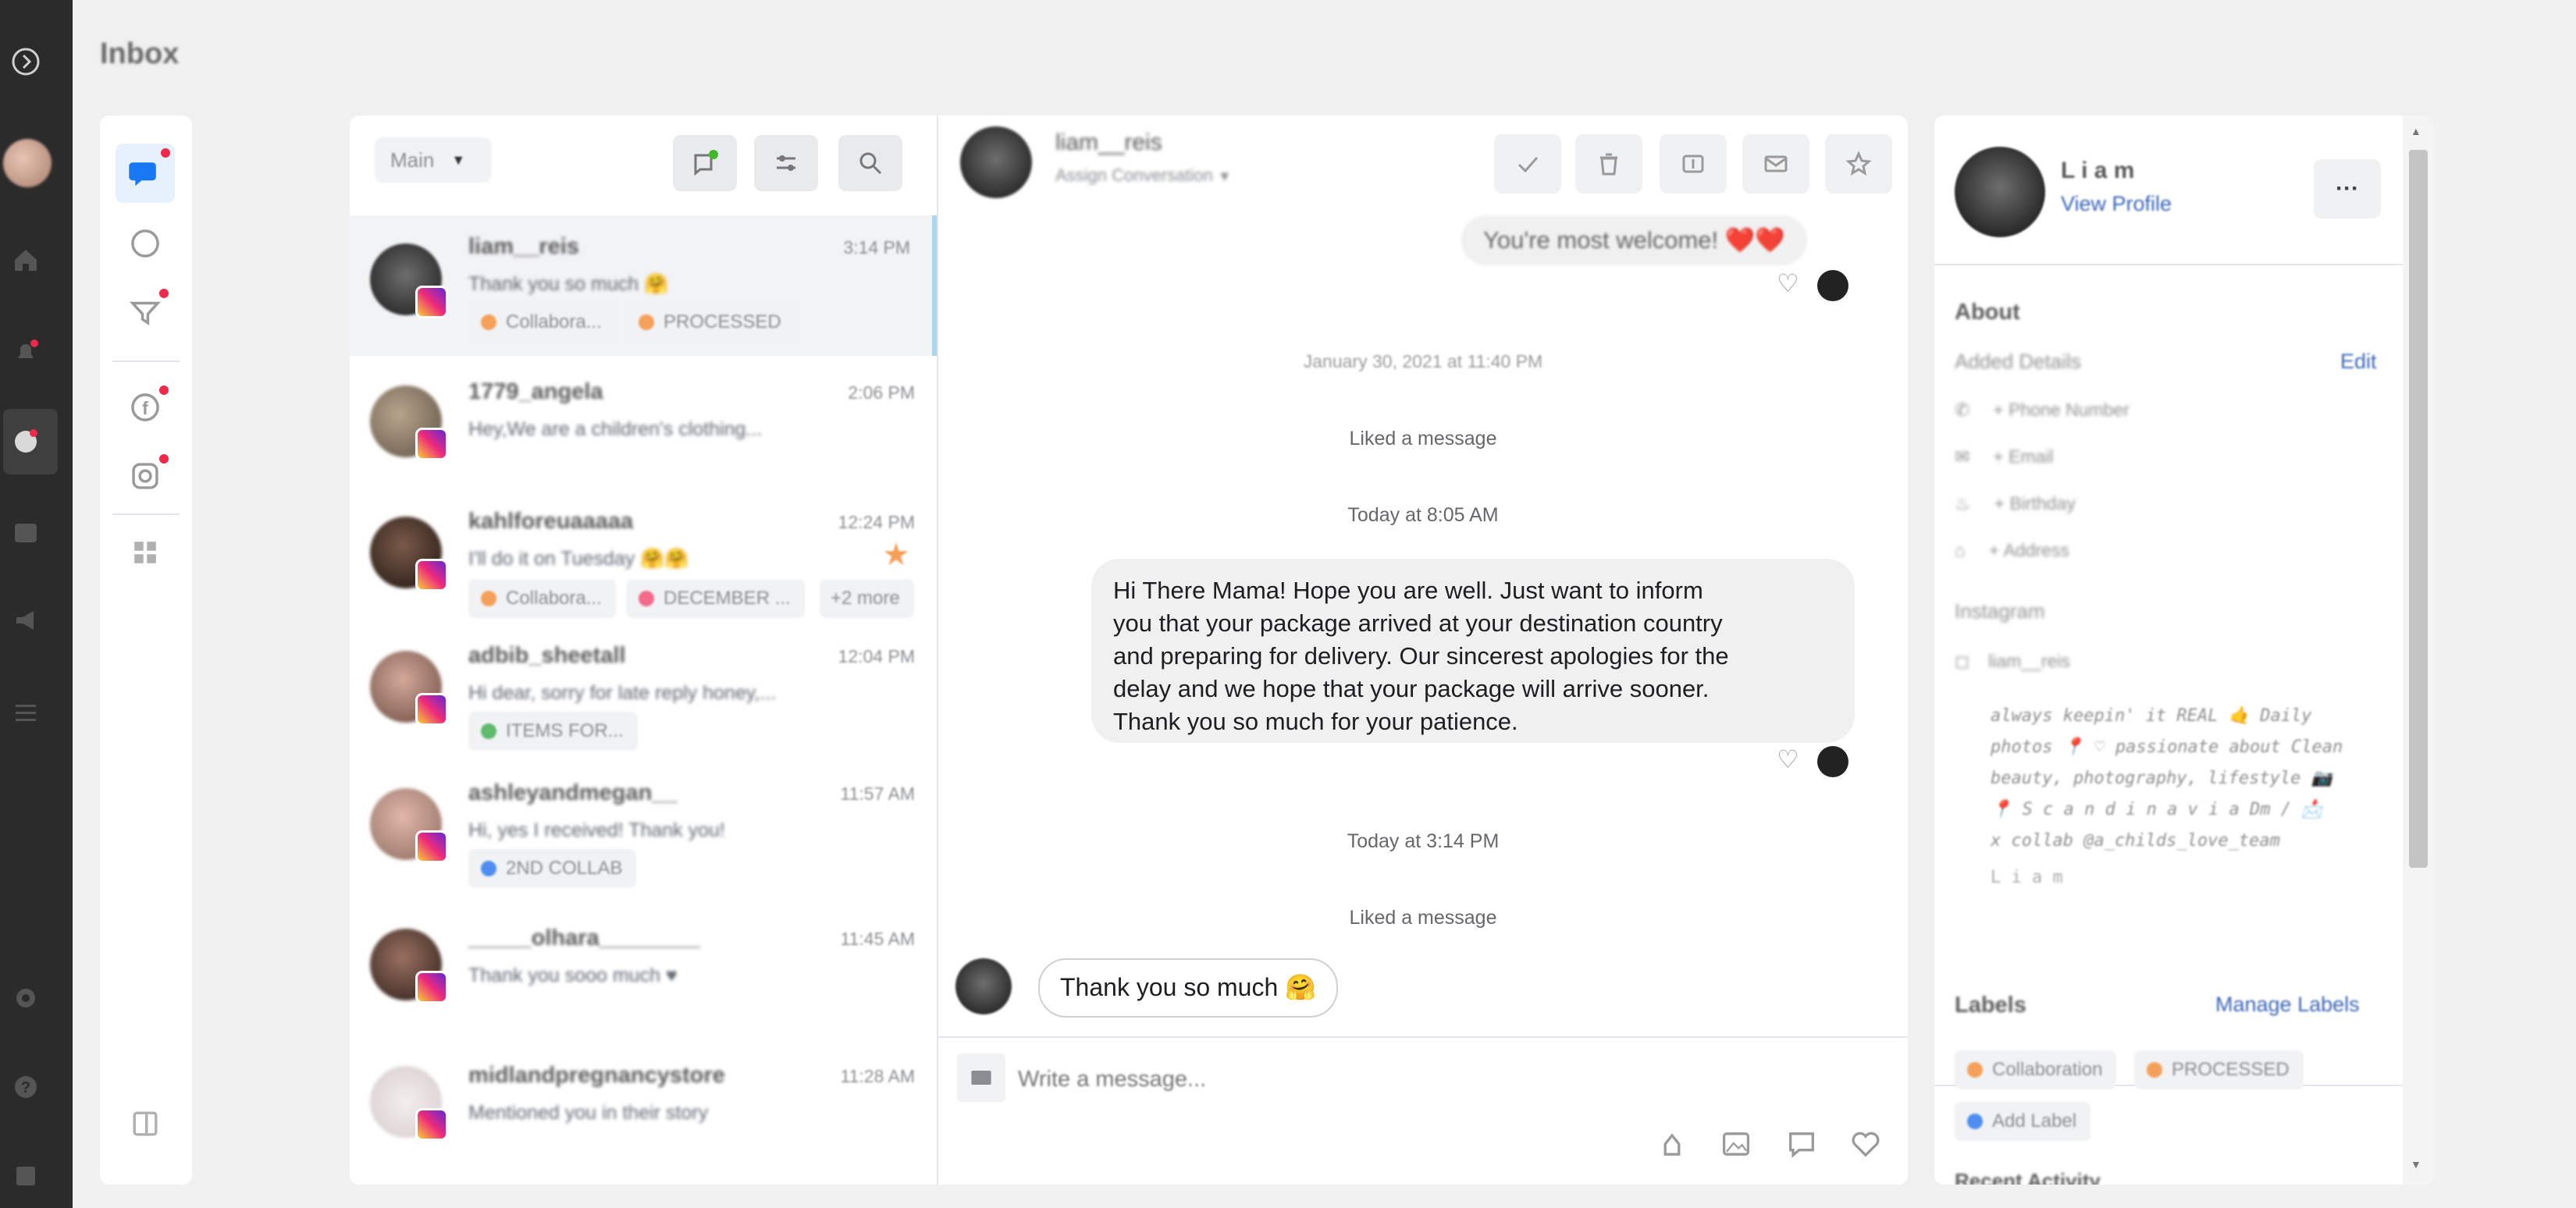  What do you see at coordinates (1188, 988) in the screenshot?
I see `incoming-message-bubble: Thank you so much 🤗` at bounding box center [1188, 988].